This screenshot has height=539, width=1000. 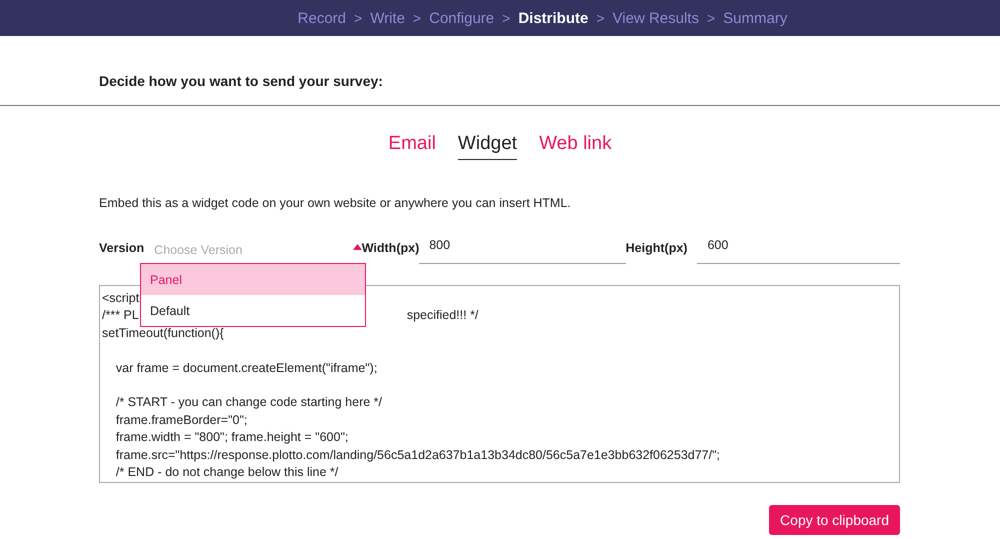 What do you see at coordinates (121, 298) in the screenshot?
I see `code-line: <script` at bounding box center [121, 298].